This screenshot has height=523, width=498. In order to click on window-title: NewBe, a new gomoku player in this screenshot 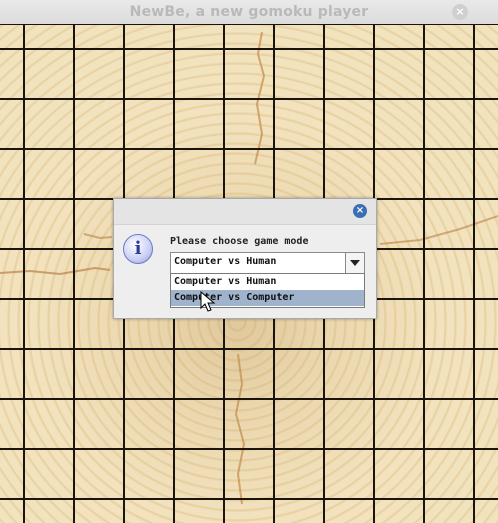, I will do `click(249, 12)`.